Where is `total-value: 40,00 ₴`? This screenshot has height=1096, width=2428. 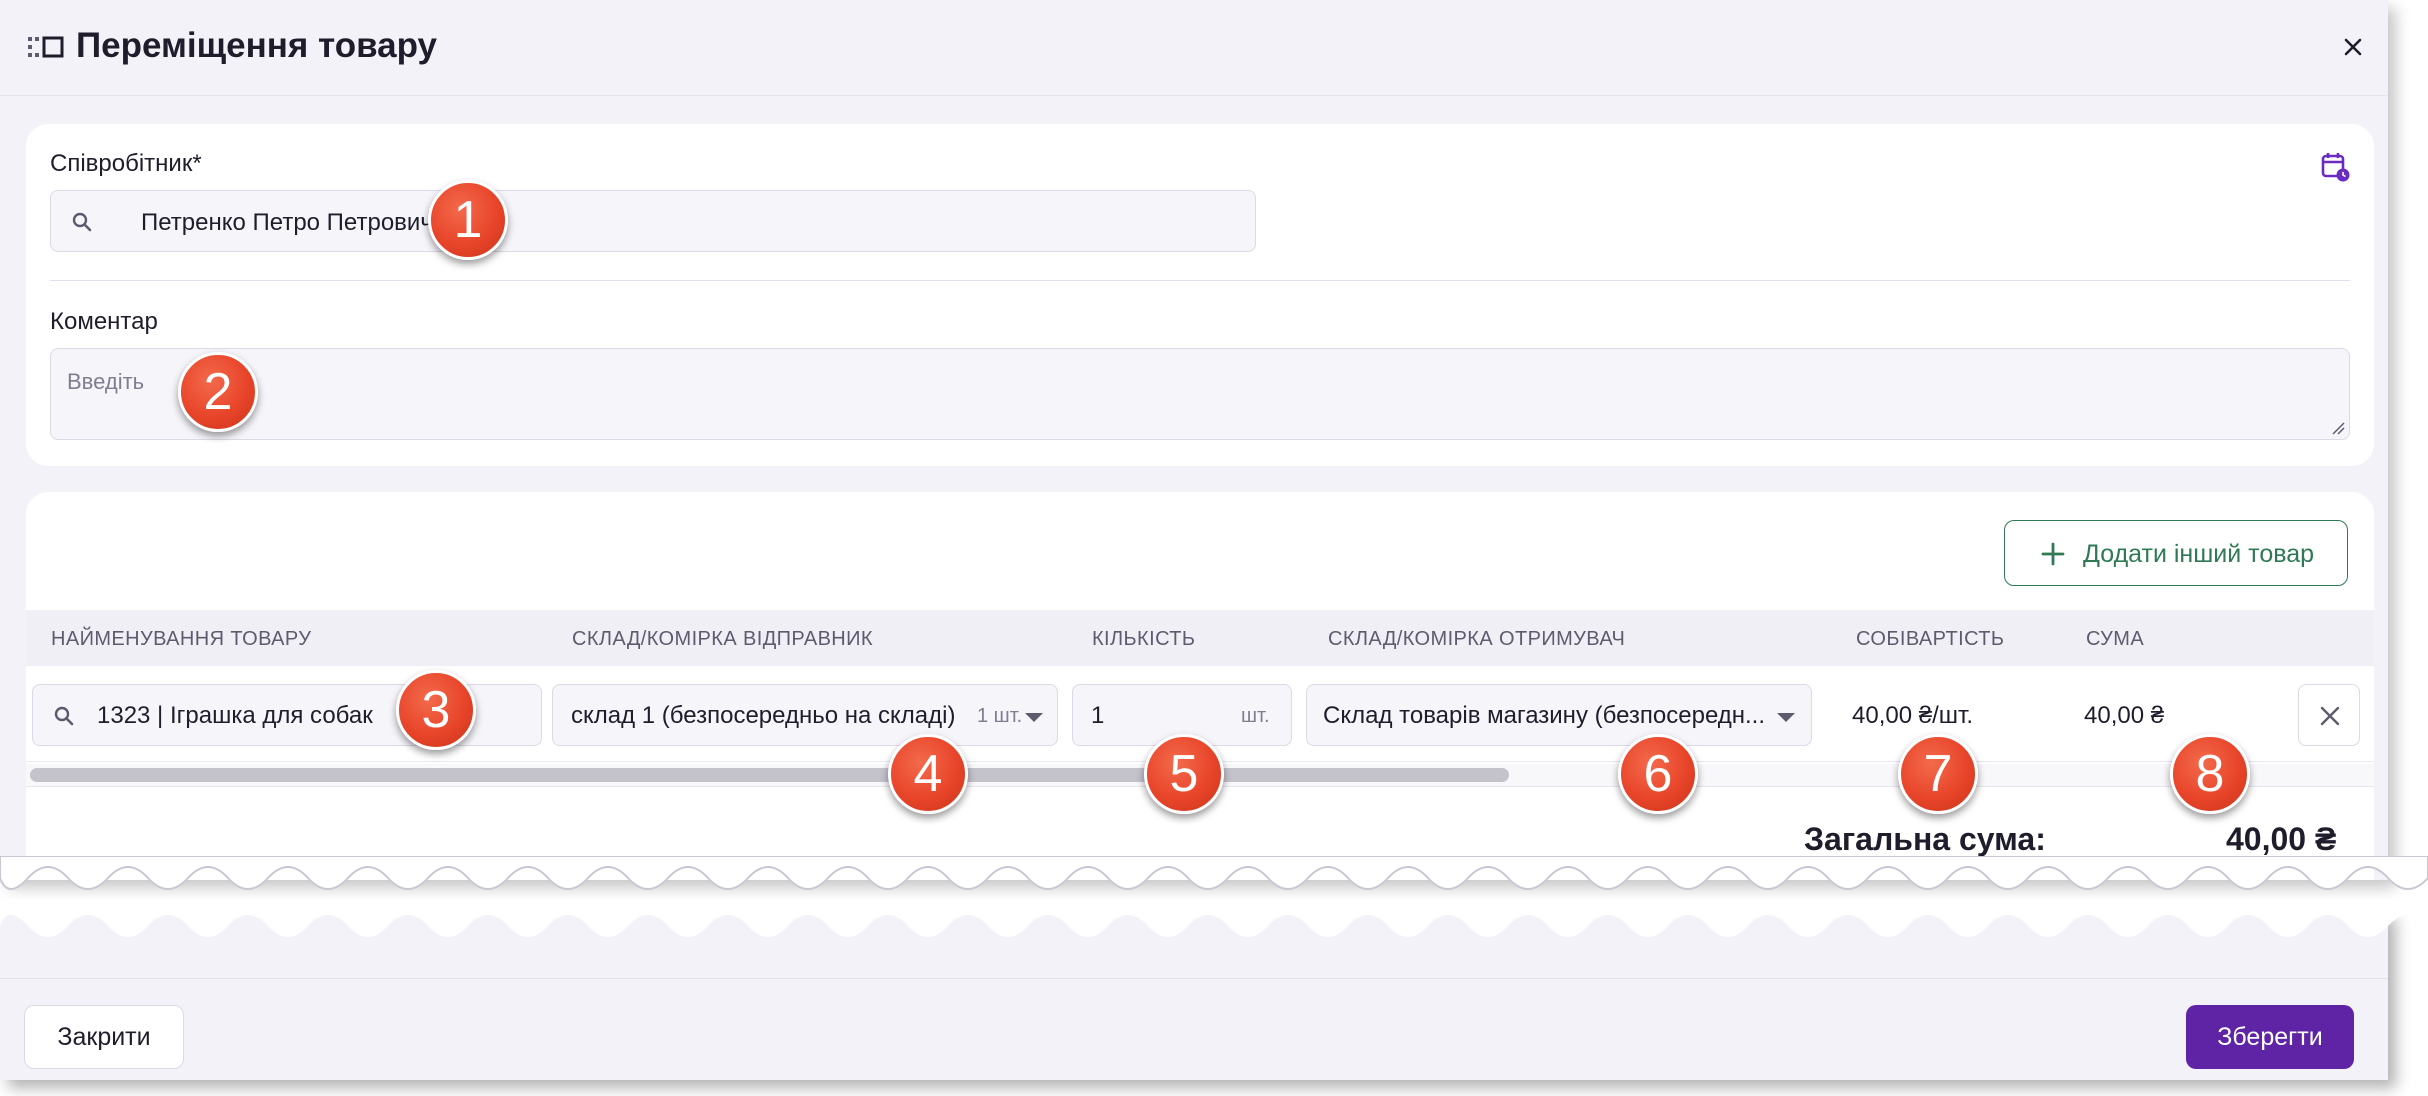 total-value: 40,00 ₴ is located at coordinates (2281, 839).